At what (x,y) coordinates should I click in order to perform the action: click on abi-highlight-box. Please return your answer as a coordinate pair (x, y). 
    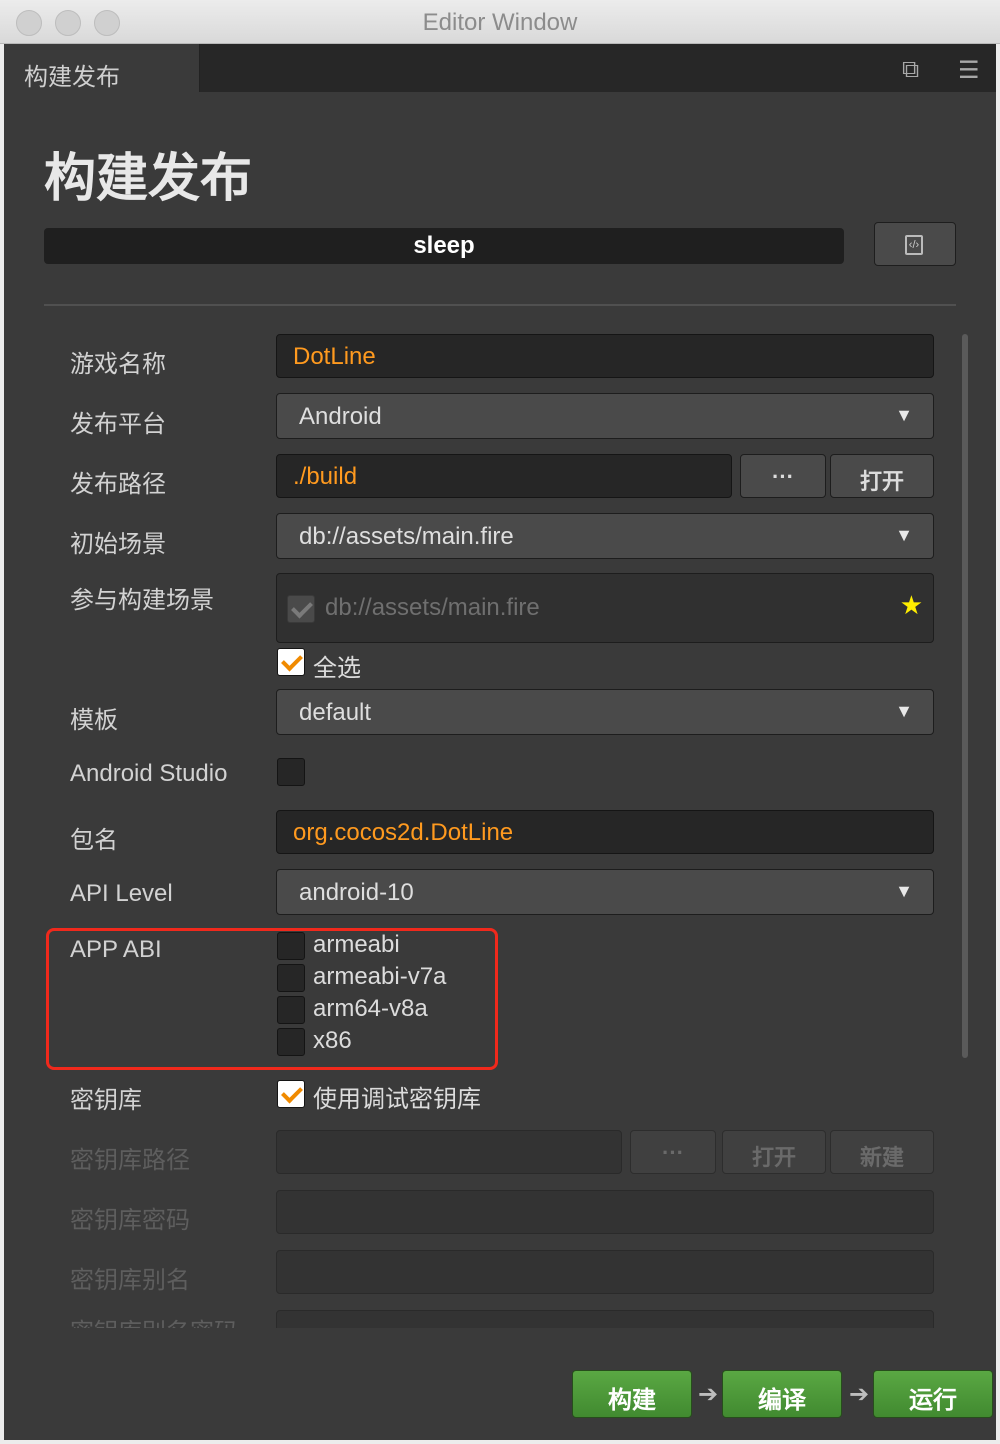
    Looking at the image, I should click on (272, 999).